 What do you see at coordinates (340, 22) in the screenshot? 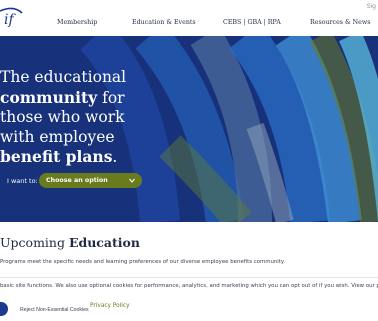
I see `nav-resources-news: Resources & News` at bounding box center [340, 22].